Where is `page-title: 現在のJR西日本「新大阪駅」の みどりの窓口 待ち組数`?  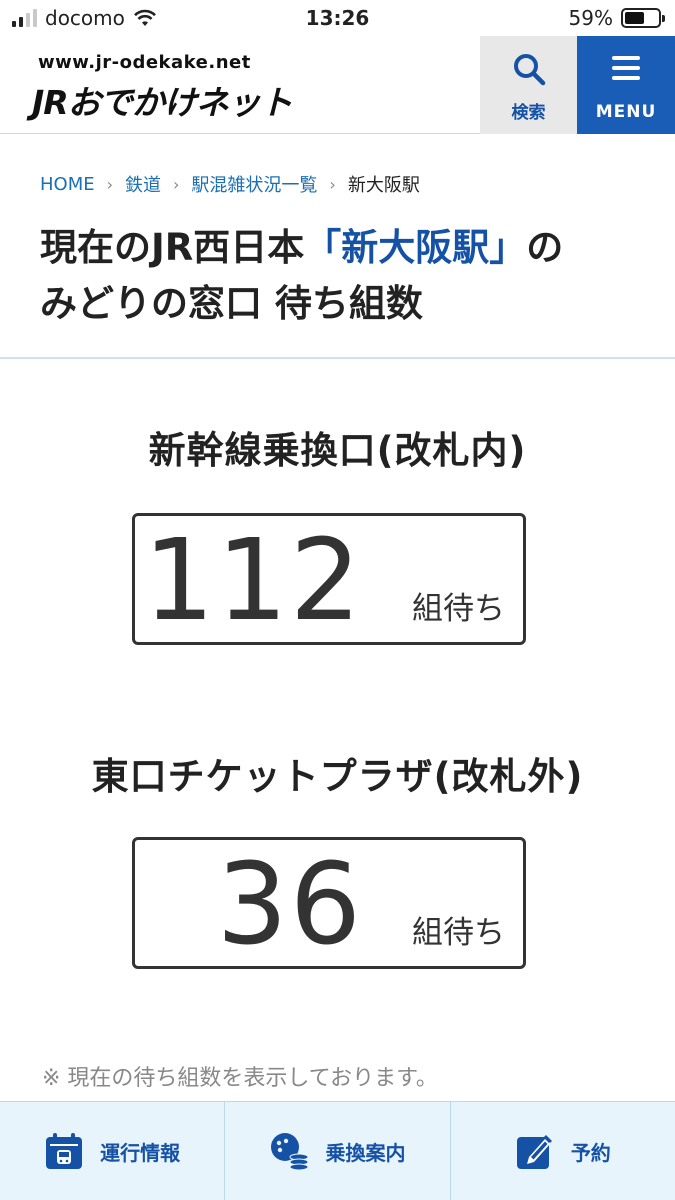 page-title: 現在のJR西日本「新大阪駅」の みどりの窓口 待ち組数 is located at coordinates (345, 276).